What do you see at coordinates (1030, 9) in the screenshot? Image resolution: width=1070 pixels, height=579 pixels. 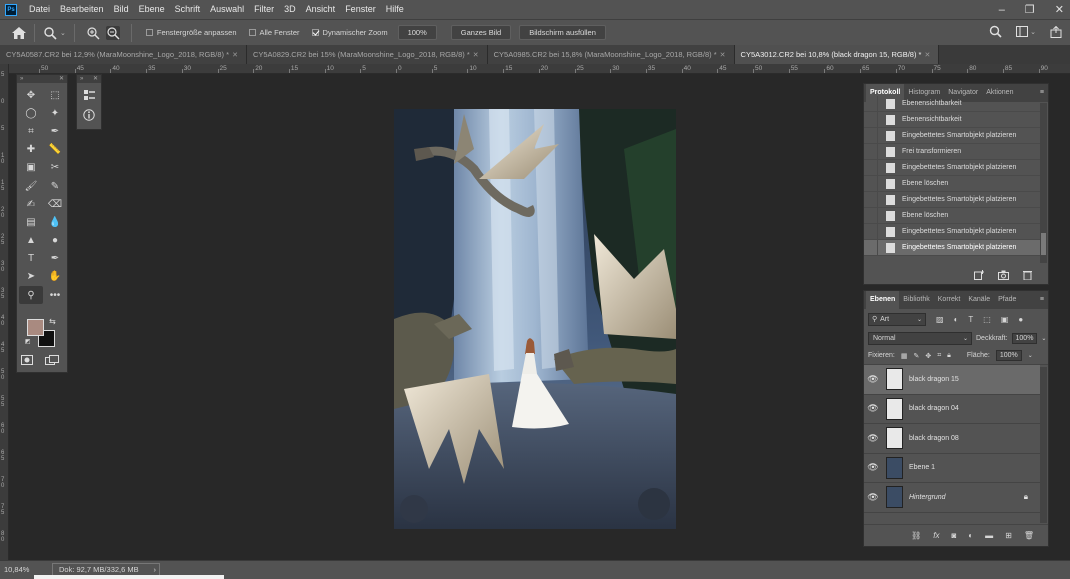 I see `maximize-icon: ❐` at bounding box center [1030, 9].